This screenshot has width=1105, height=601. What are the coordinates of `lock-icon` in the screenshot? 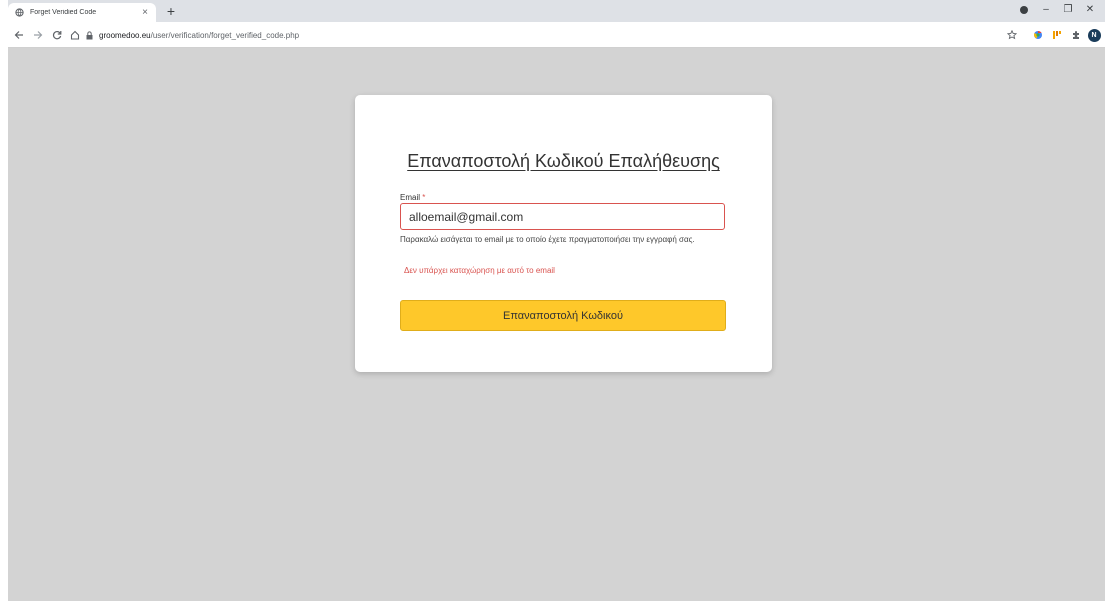 It's located at (89, 35).